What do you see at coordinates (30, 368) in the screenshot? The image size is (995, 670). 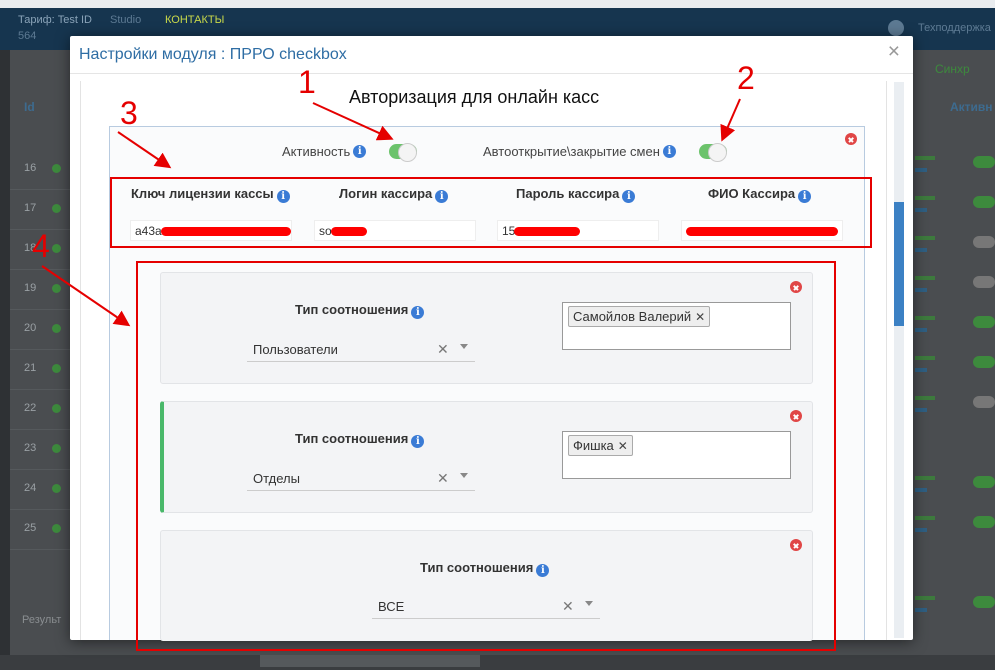 I see `row-id: 21` at bounding box center [30, 368].